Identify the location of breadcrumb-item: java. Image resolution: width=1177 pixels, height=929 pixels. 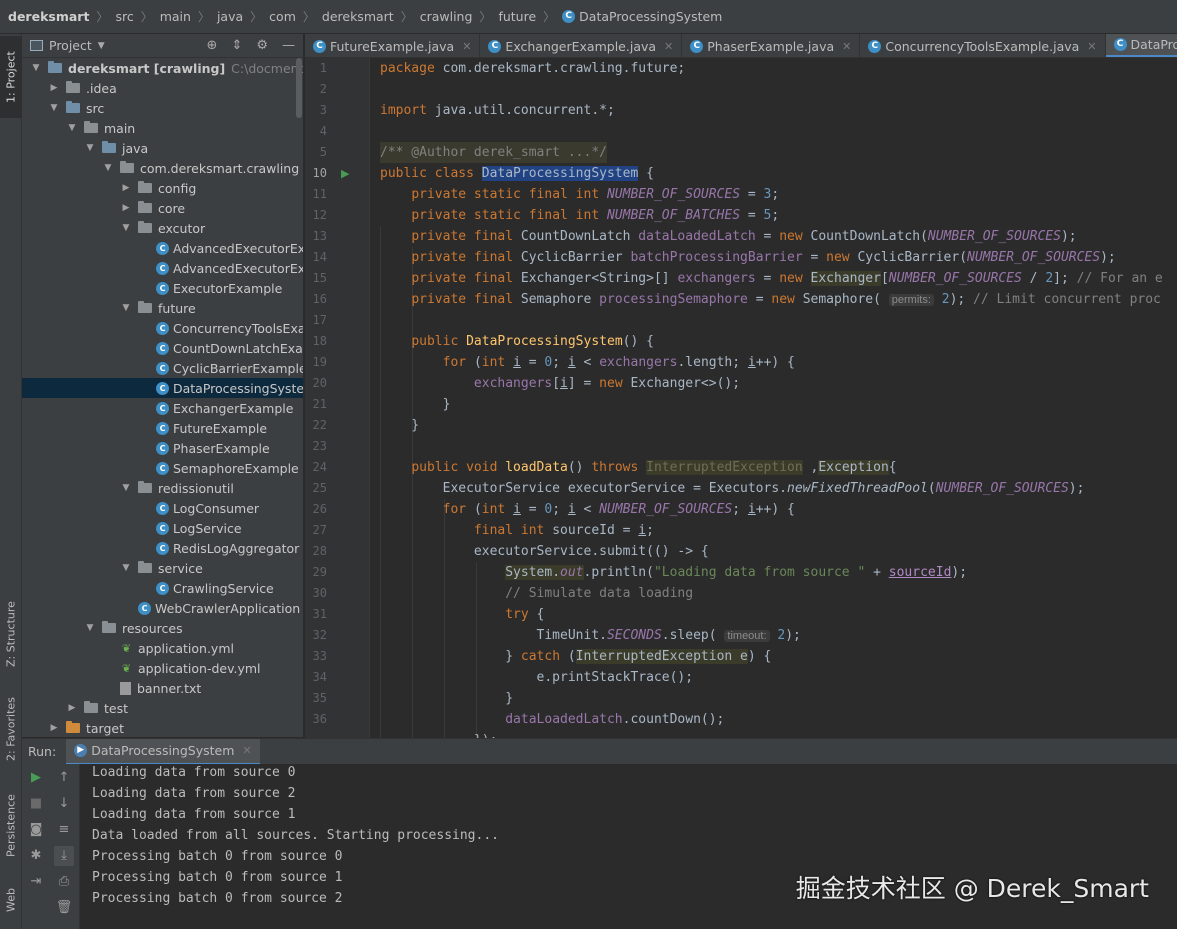
(230, 16).